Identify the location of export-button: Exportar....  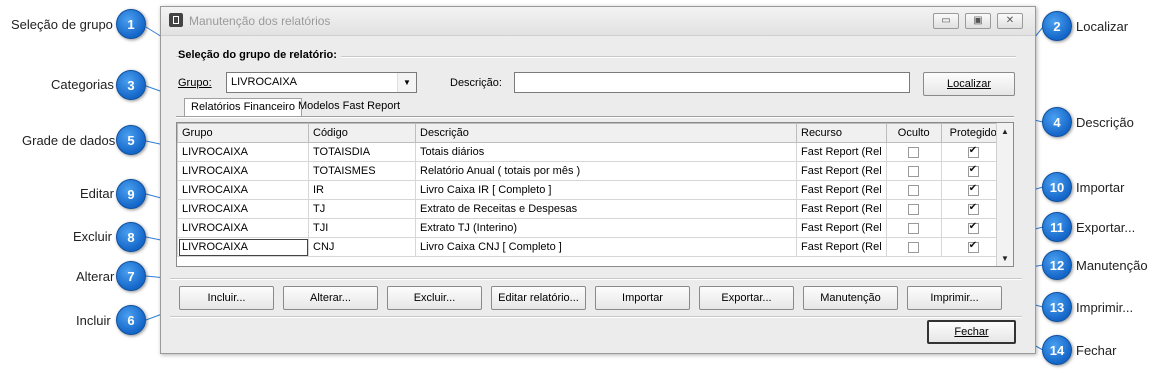
(746, 298).